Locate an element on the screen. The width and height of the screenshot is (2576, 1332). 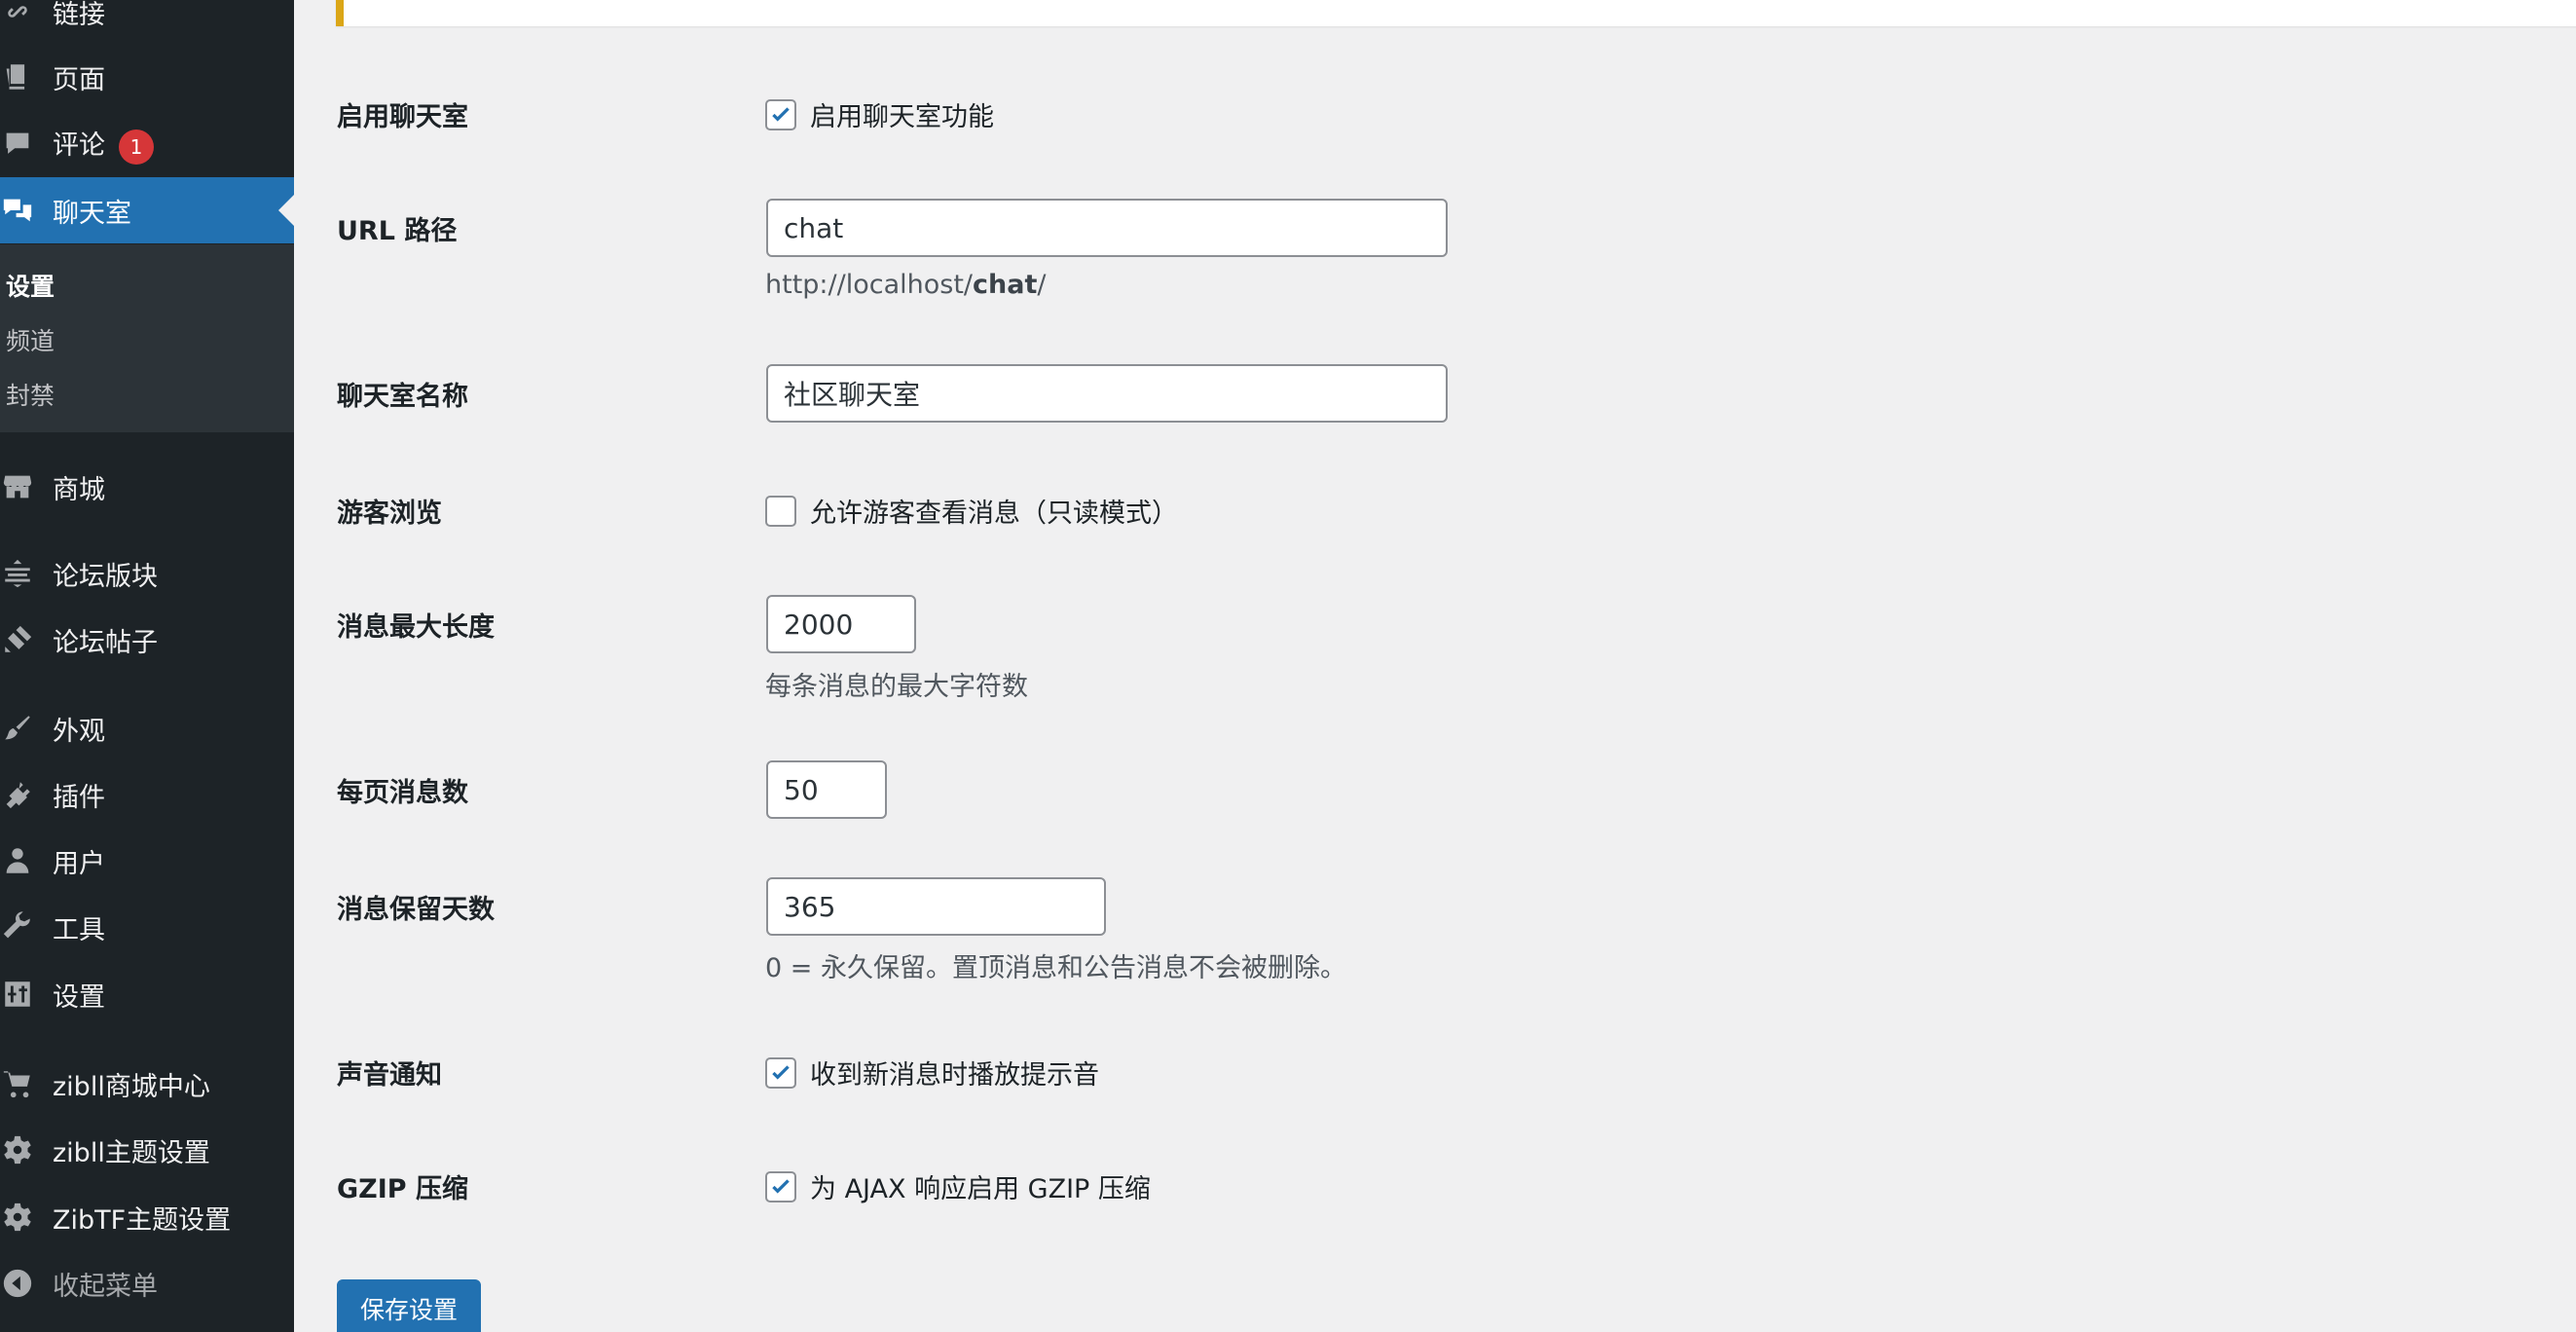
url-path-label: URL 路径 is located at coordinates (397, 231).